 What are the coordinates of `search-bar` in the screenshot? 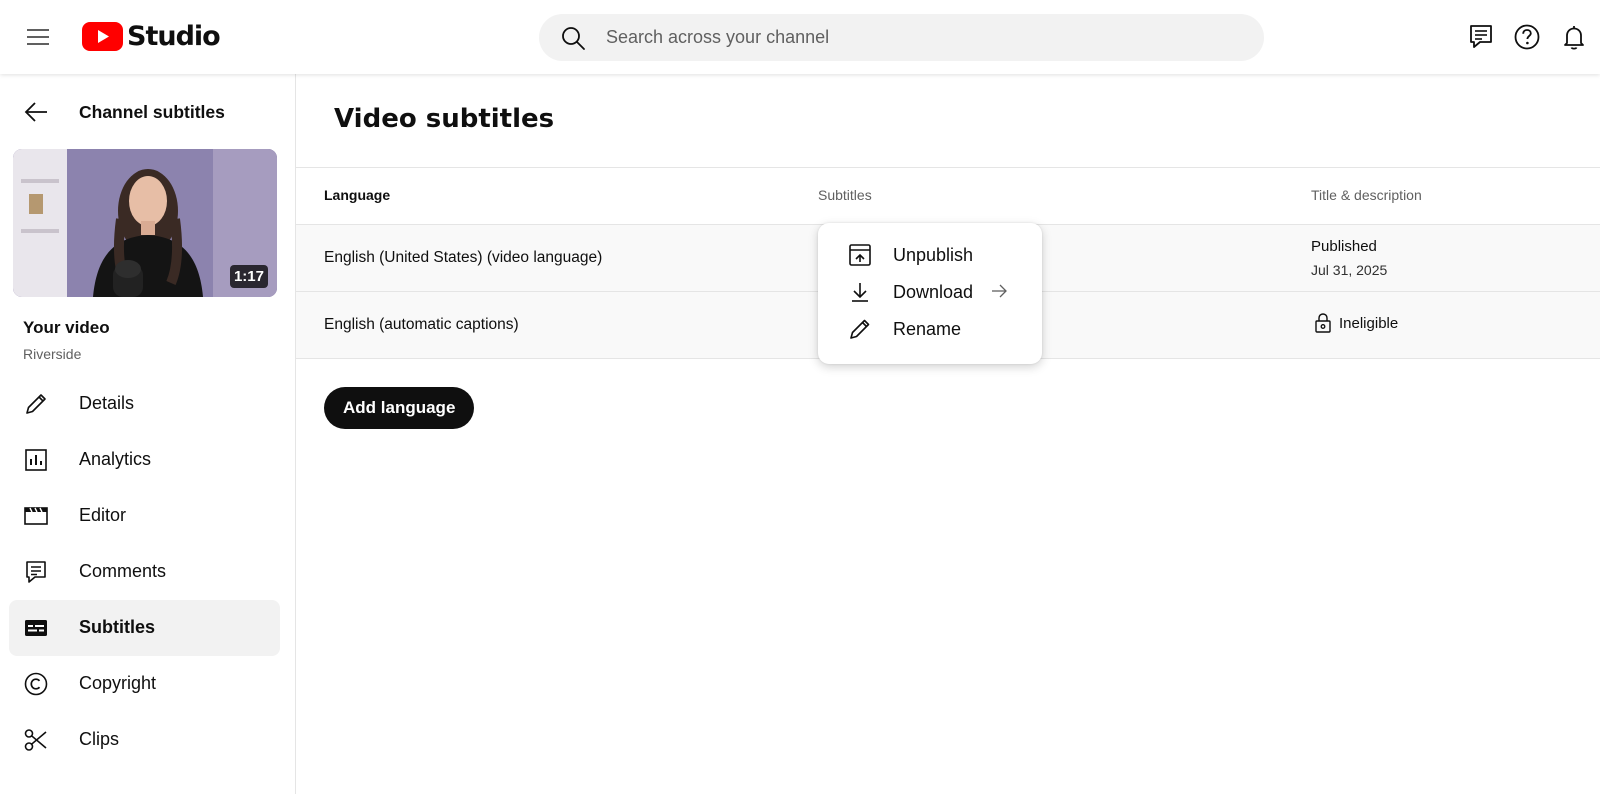 It's located at (901, 37).